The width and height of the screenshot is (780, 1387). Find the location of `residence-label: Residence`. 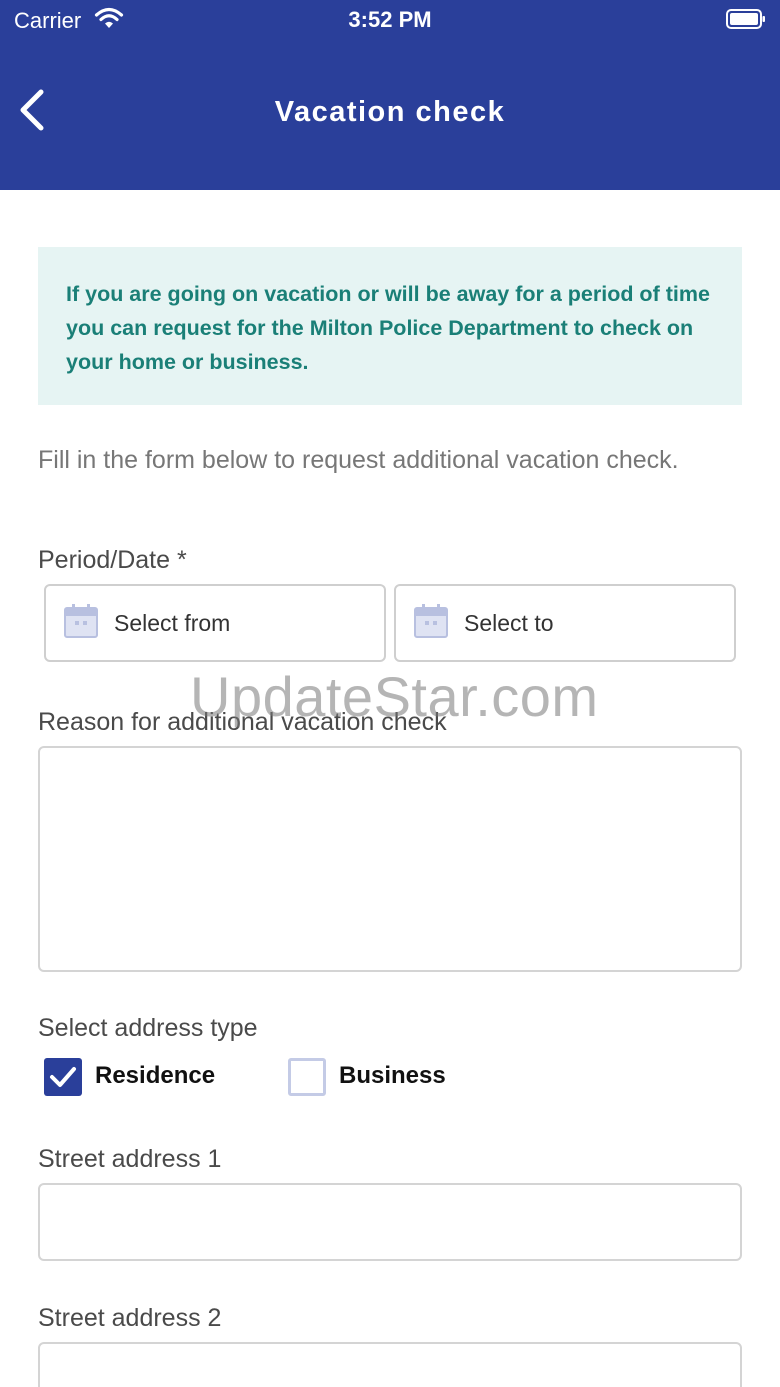

residence-label: Residence is located at coordinates (155, 1076).